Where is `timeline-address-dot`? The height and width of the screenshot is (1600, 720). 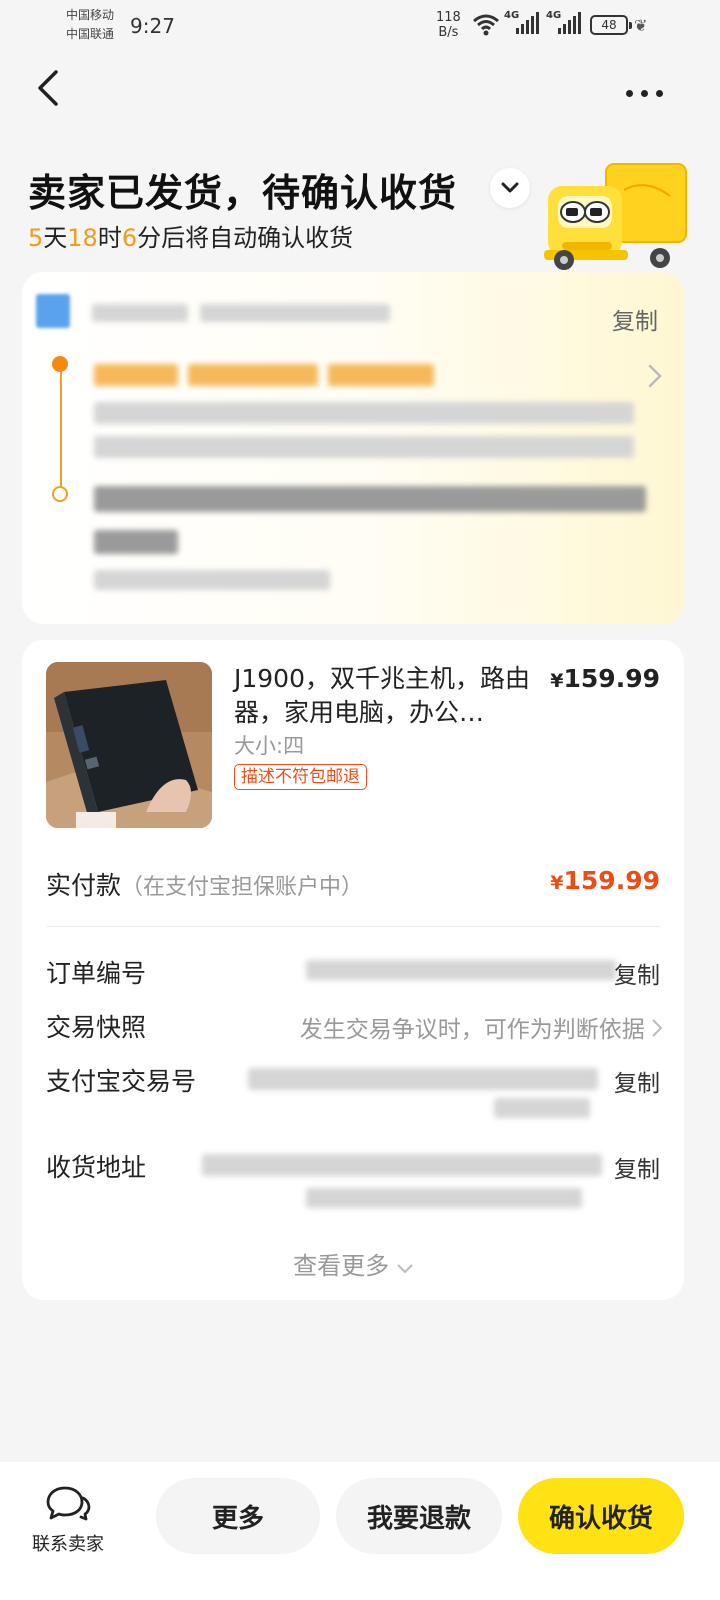 timeline-address-dot is located at coordinates (60, 494).